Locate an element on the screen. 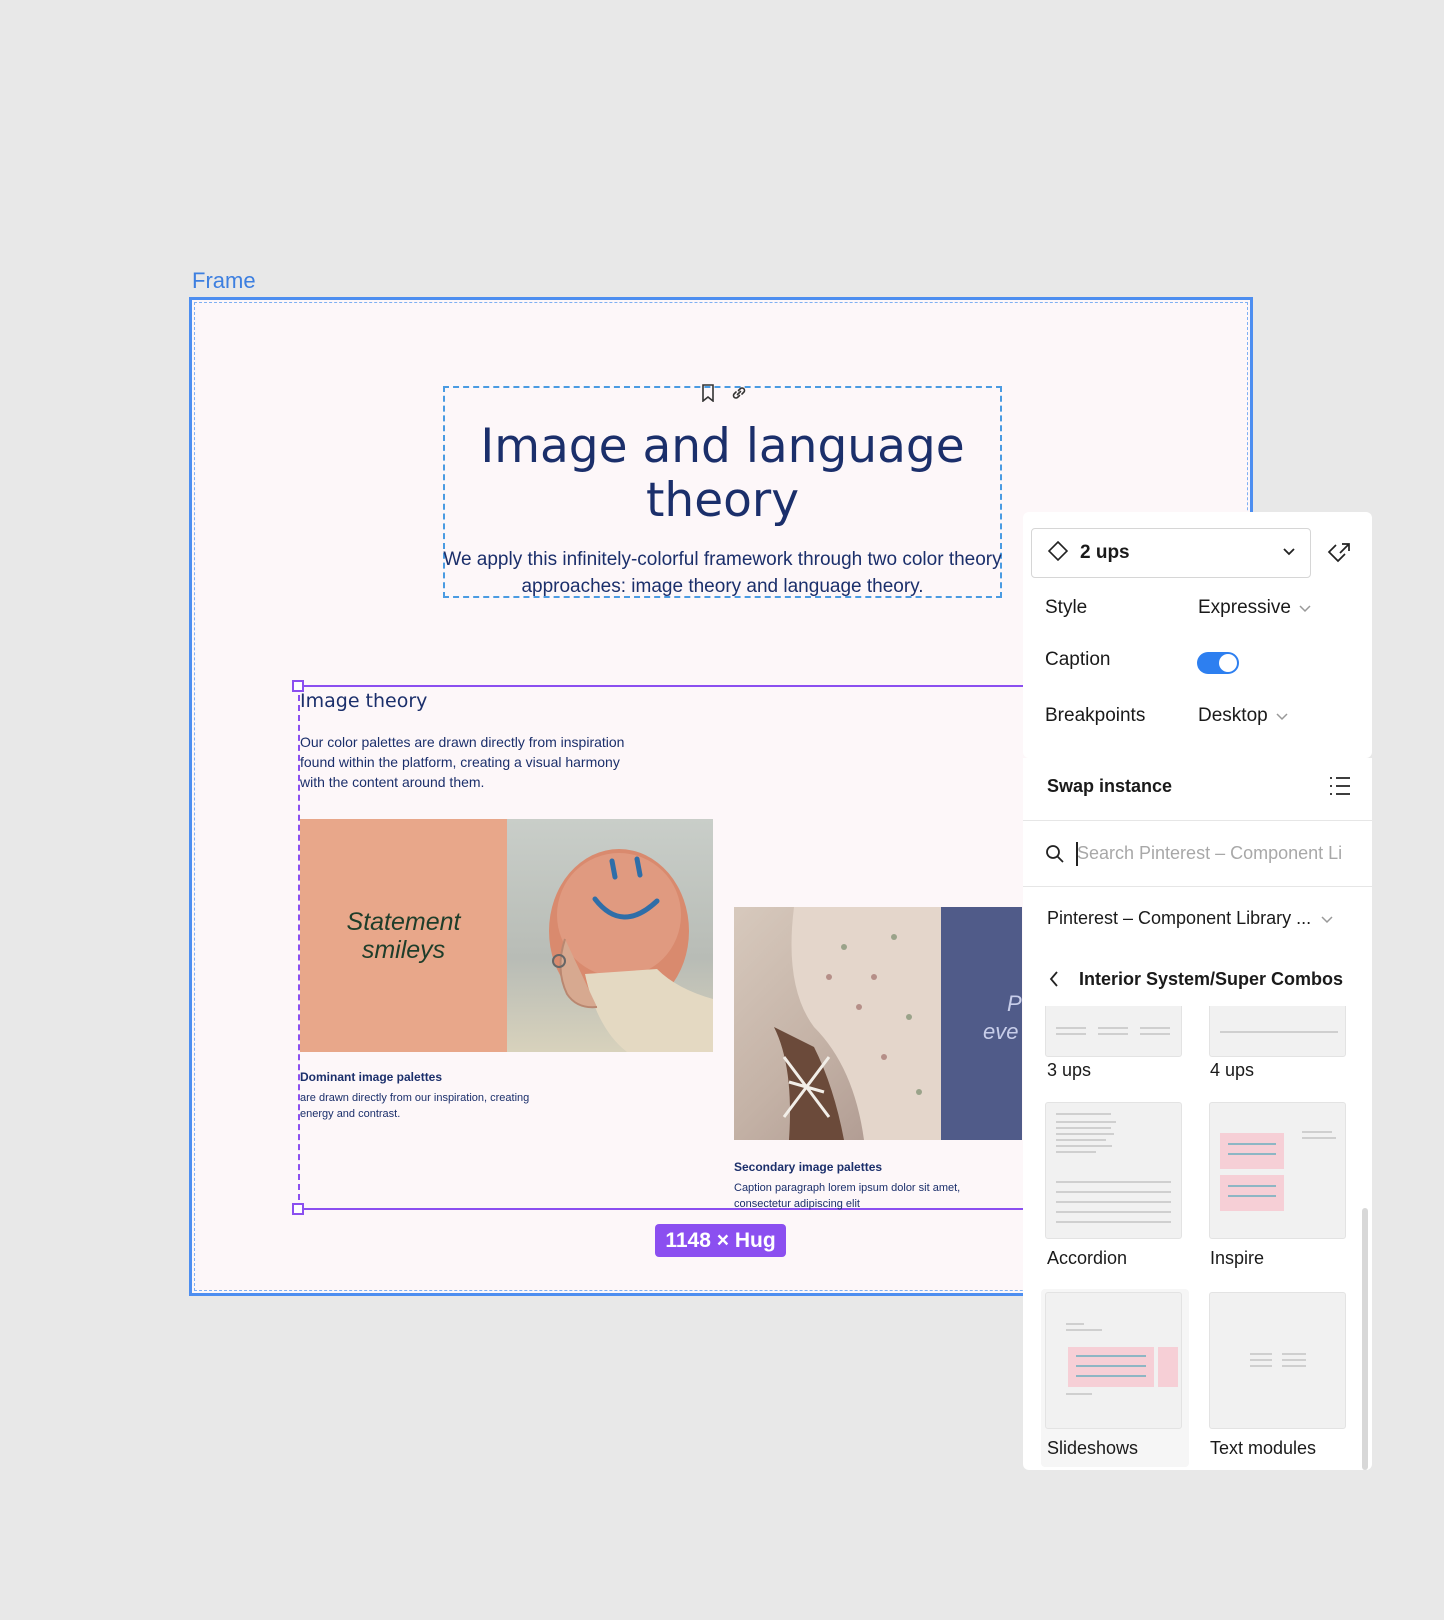  thumb-4-ups is located at coordinates (1277, 1031).